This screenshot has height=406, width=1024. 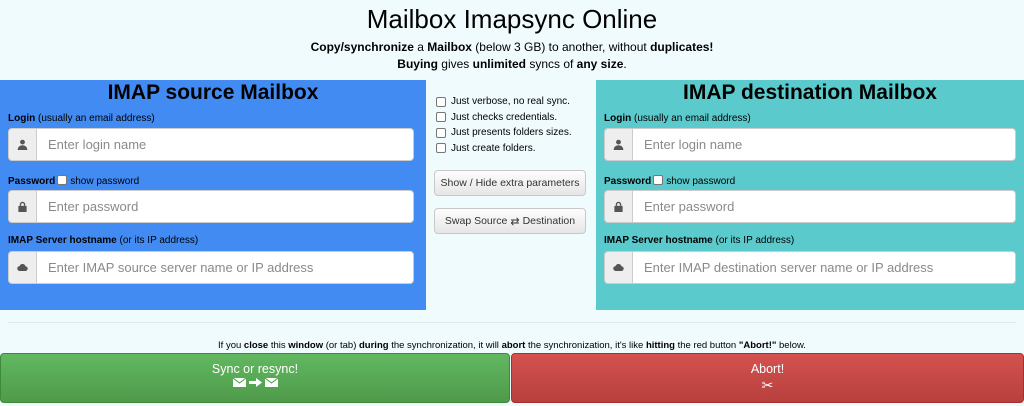 I want to click on show-hide-extra-parameters-button: Show / Hide extra parameters, so click(x=510, y=183).